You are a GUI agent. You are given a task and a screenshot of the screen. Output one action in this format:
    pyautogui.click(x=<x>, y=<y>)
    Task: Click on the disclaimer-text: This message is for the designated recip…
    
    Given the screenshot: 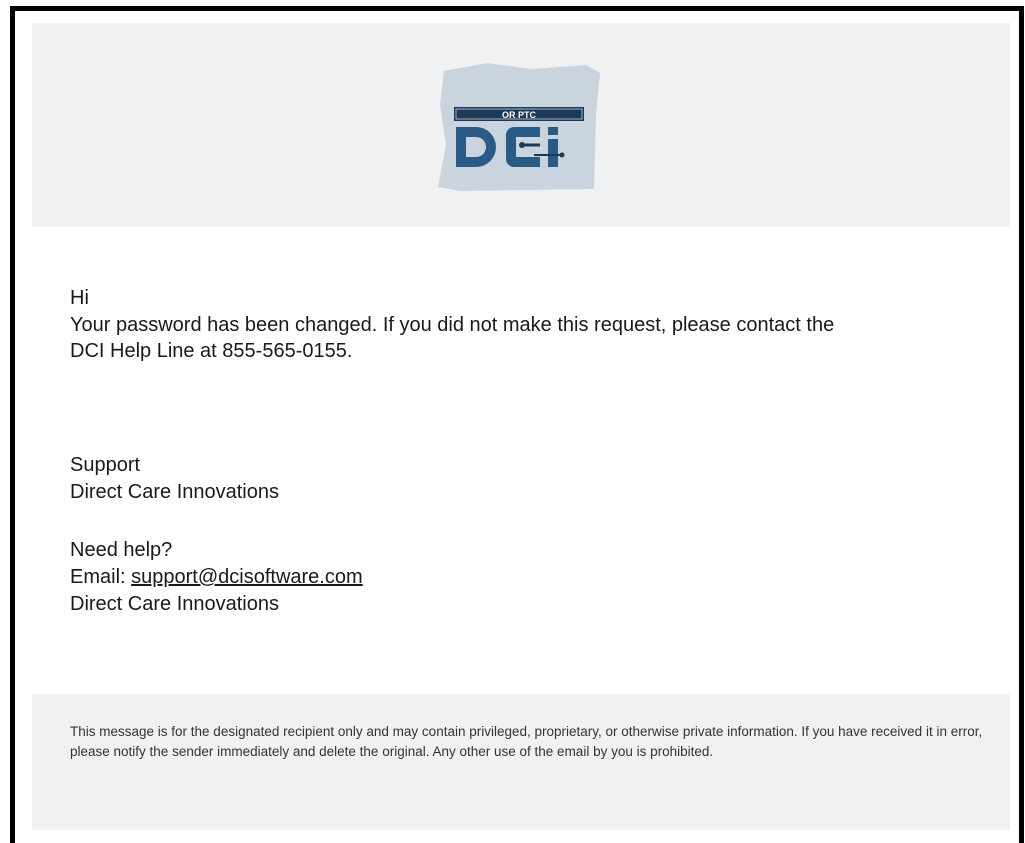 What is the action you would take?
    pyautogui.click(x=526, y=741)
    